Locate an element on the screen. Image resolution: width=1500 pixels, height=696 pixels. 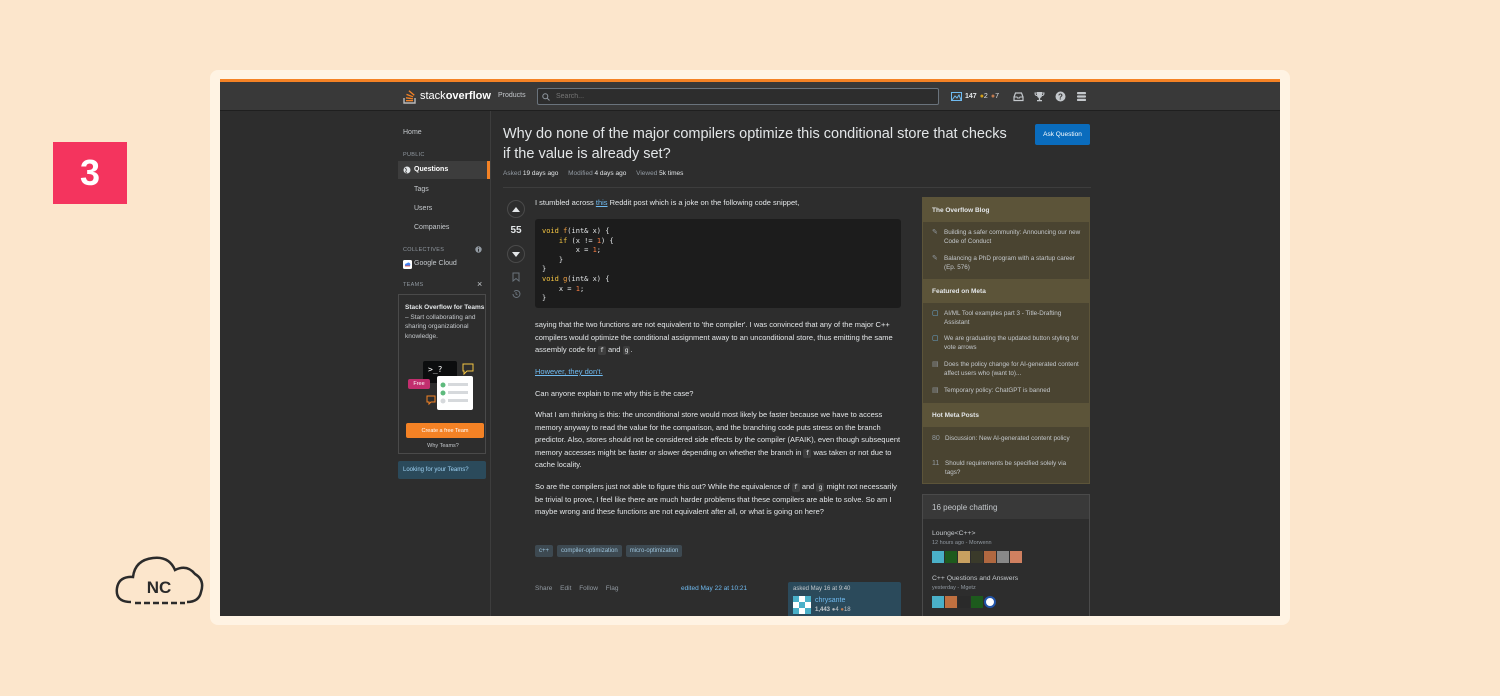
downvote-button is located at coordinates (516, 254).